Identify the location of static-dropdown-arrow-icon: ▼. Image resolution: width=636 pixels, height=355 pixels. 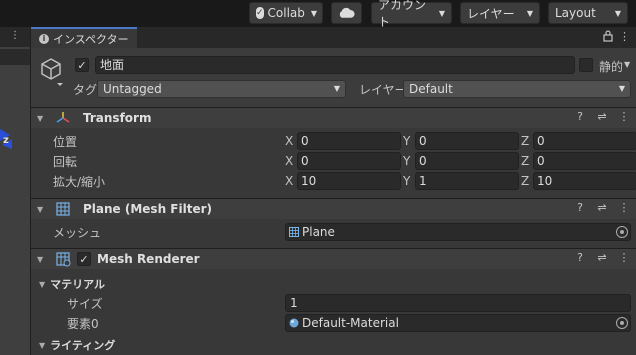
(627, 64).